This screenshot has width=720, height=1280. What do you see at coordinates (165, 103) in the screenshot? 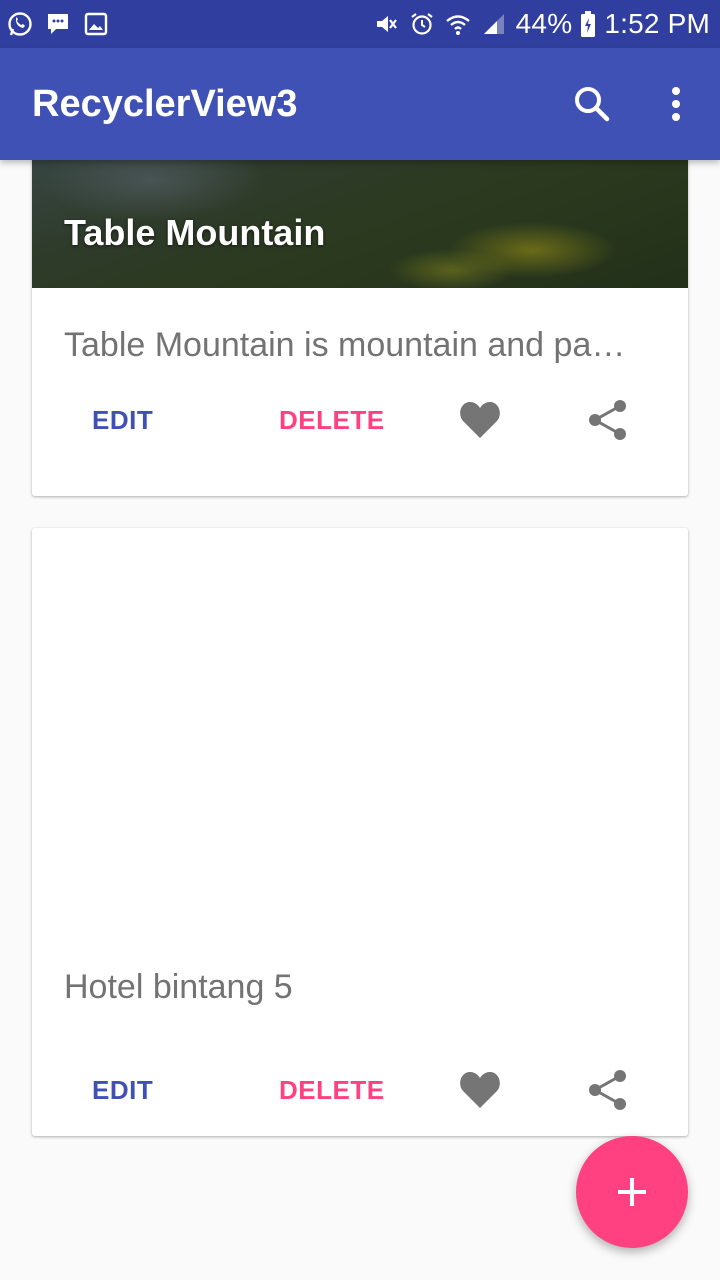
I see `app-title: RecyclerView3` at bounding box center [165, 103].